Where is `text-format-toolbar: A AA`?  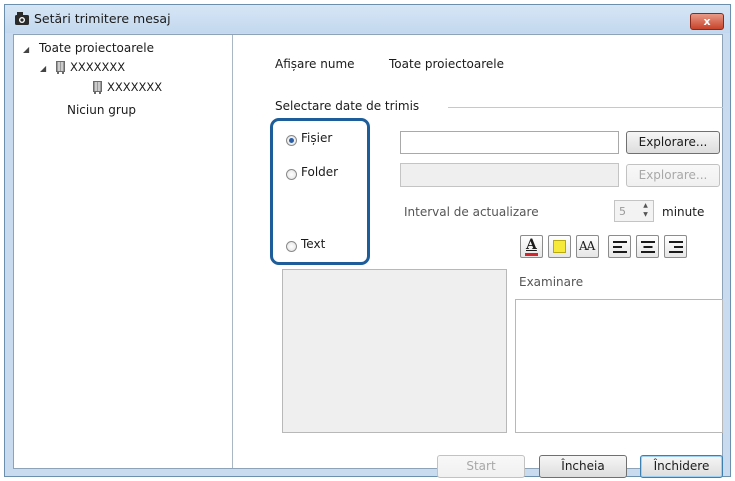 text-format-toolbar: A AA is located at coordinates (620, 246).